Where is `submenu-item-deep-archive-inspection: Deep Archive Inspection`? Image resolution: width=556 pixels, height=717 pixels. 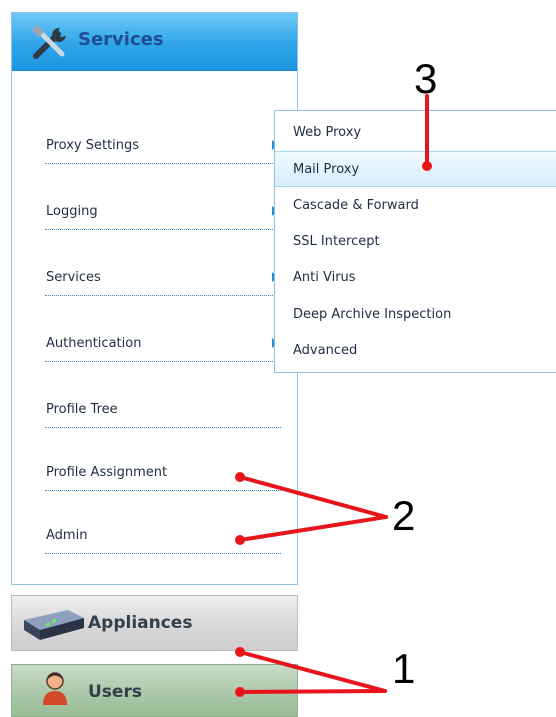
submenu-item-deep-archive-inspection: Deep Archive Inspection is located at coordinates (415, 315).